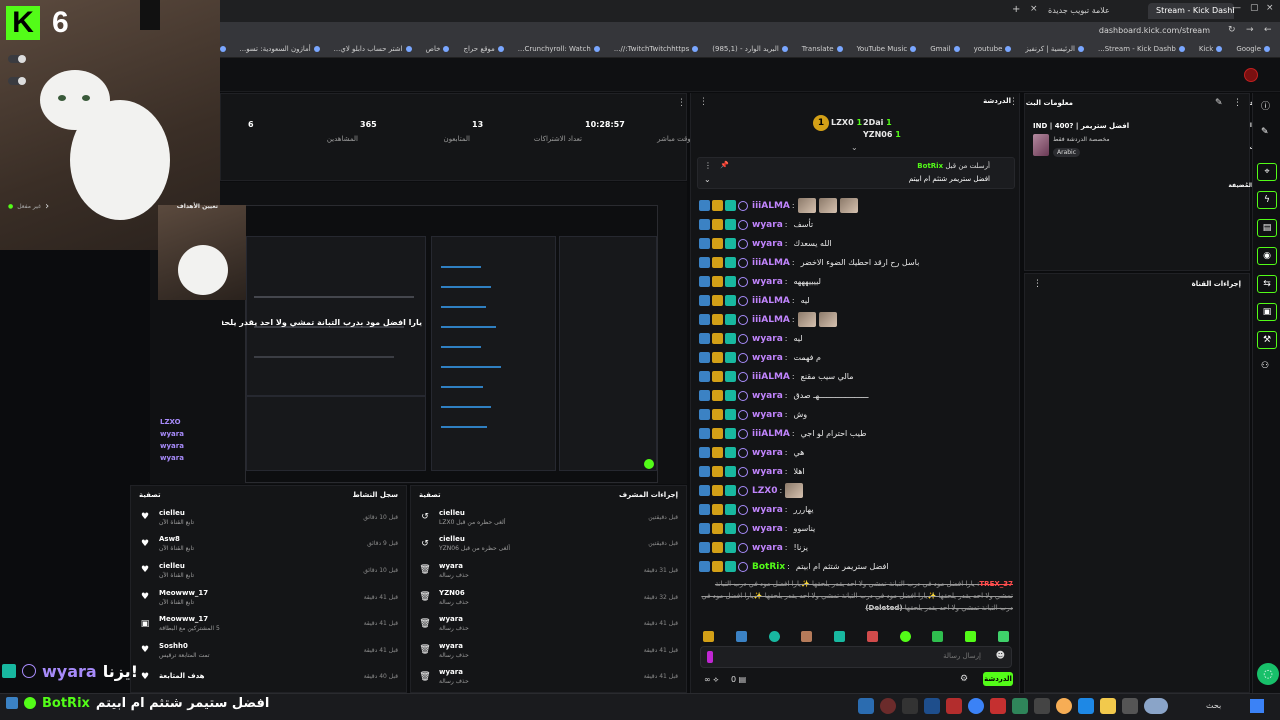  Describe the element at coordinates (1267, 312) in the screenshot. I see `window-icon: ▣` at that location.